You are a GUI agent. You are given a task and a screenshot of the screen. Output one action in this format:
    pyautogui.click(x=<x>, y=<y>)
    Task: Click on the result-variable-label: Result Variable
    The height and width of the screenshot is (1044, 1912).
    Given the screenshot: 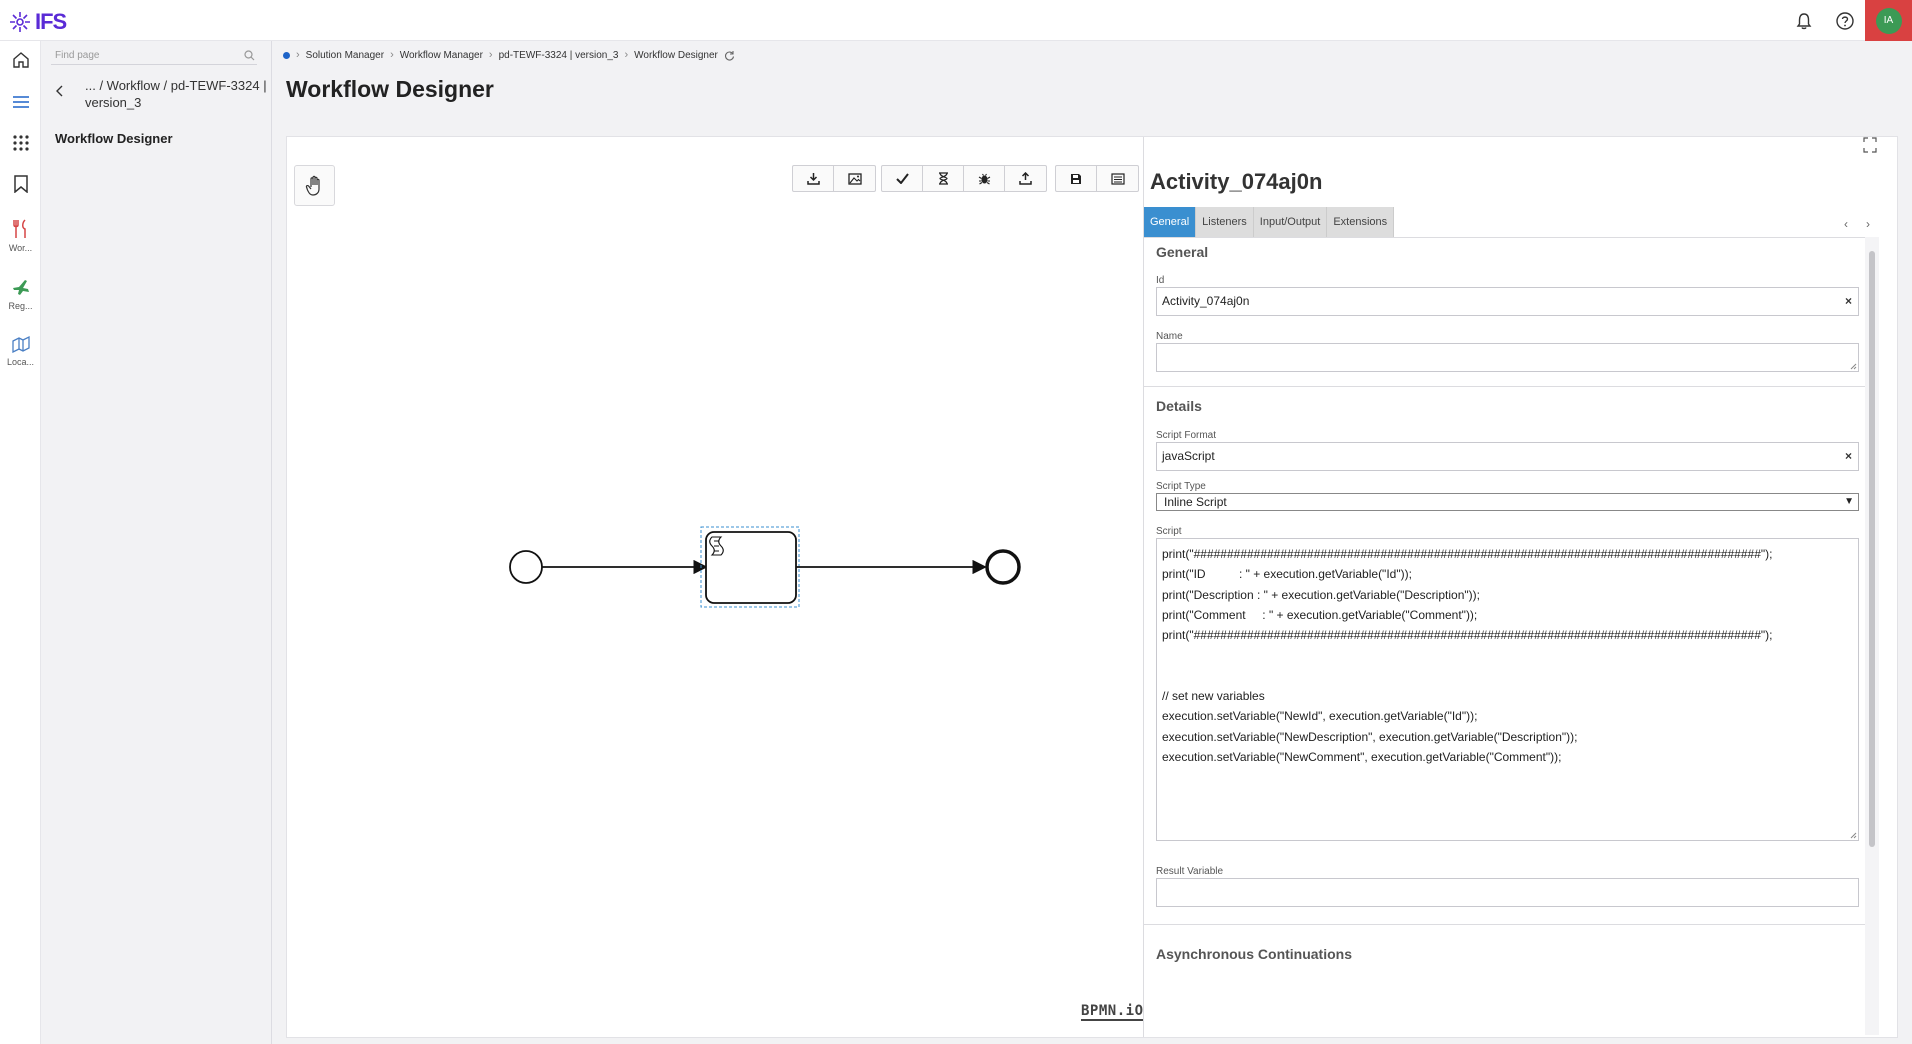 What is the action you would take?
    pyautogui.click(x=1190, y=871)
    